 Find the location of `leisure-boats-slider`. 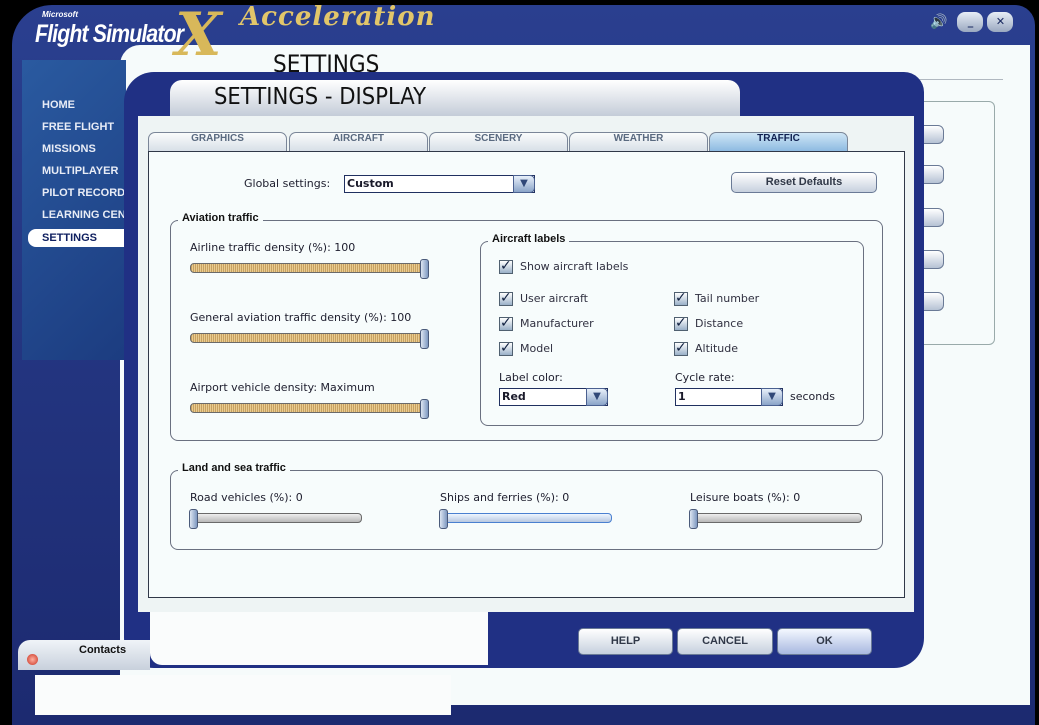

leisure-boats-slider is located at coordinates (775, 519).